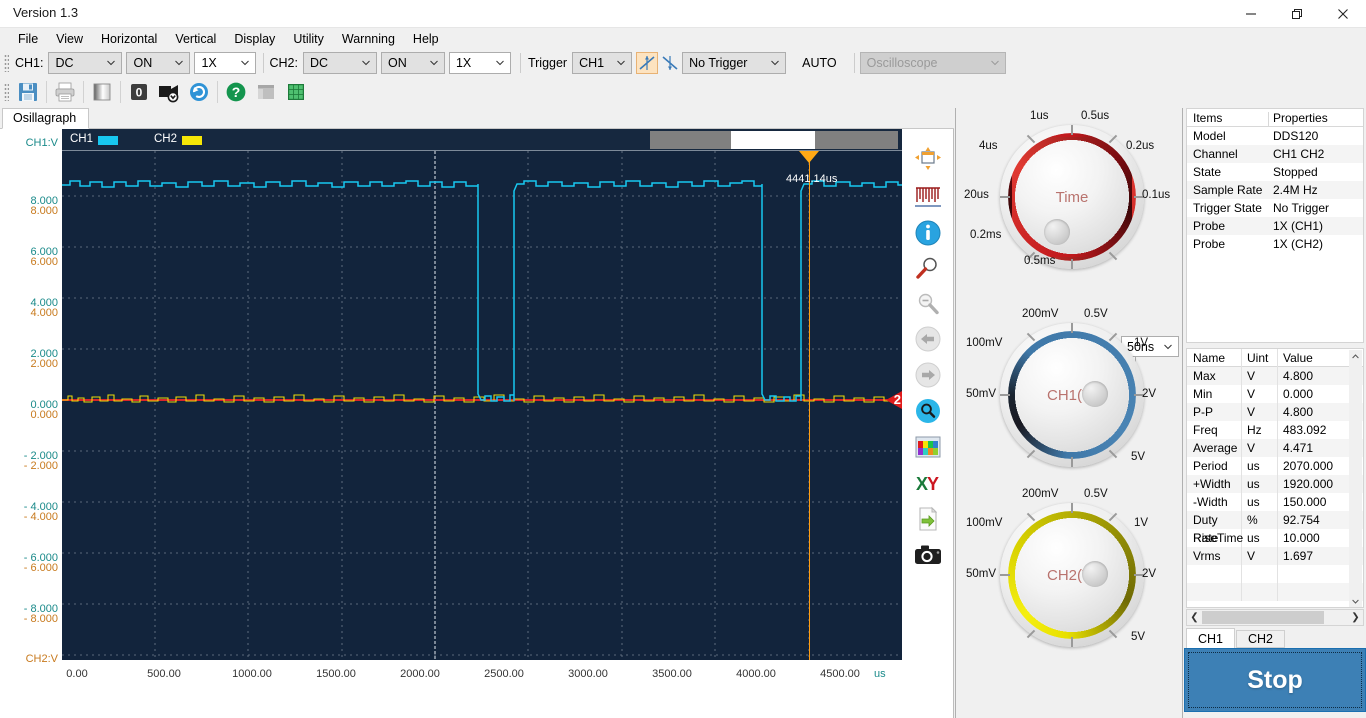  Describe the element at coordinates (928, 411) in the screenshot. I see `search-icon` at that location.